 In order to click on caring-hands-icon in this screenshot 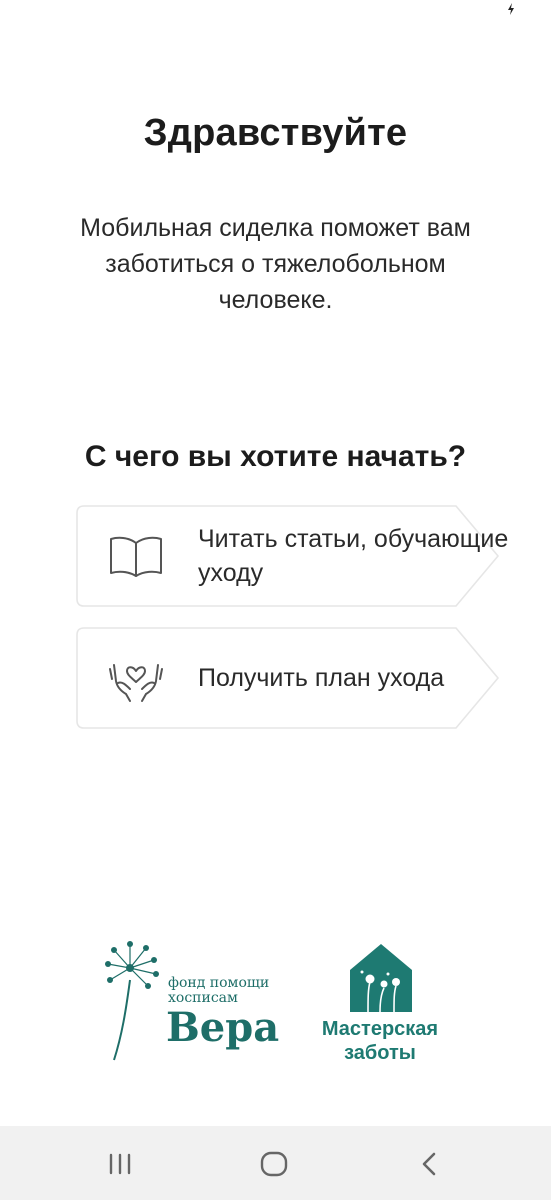, I will do `click(136, 683)`.